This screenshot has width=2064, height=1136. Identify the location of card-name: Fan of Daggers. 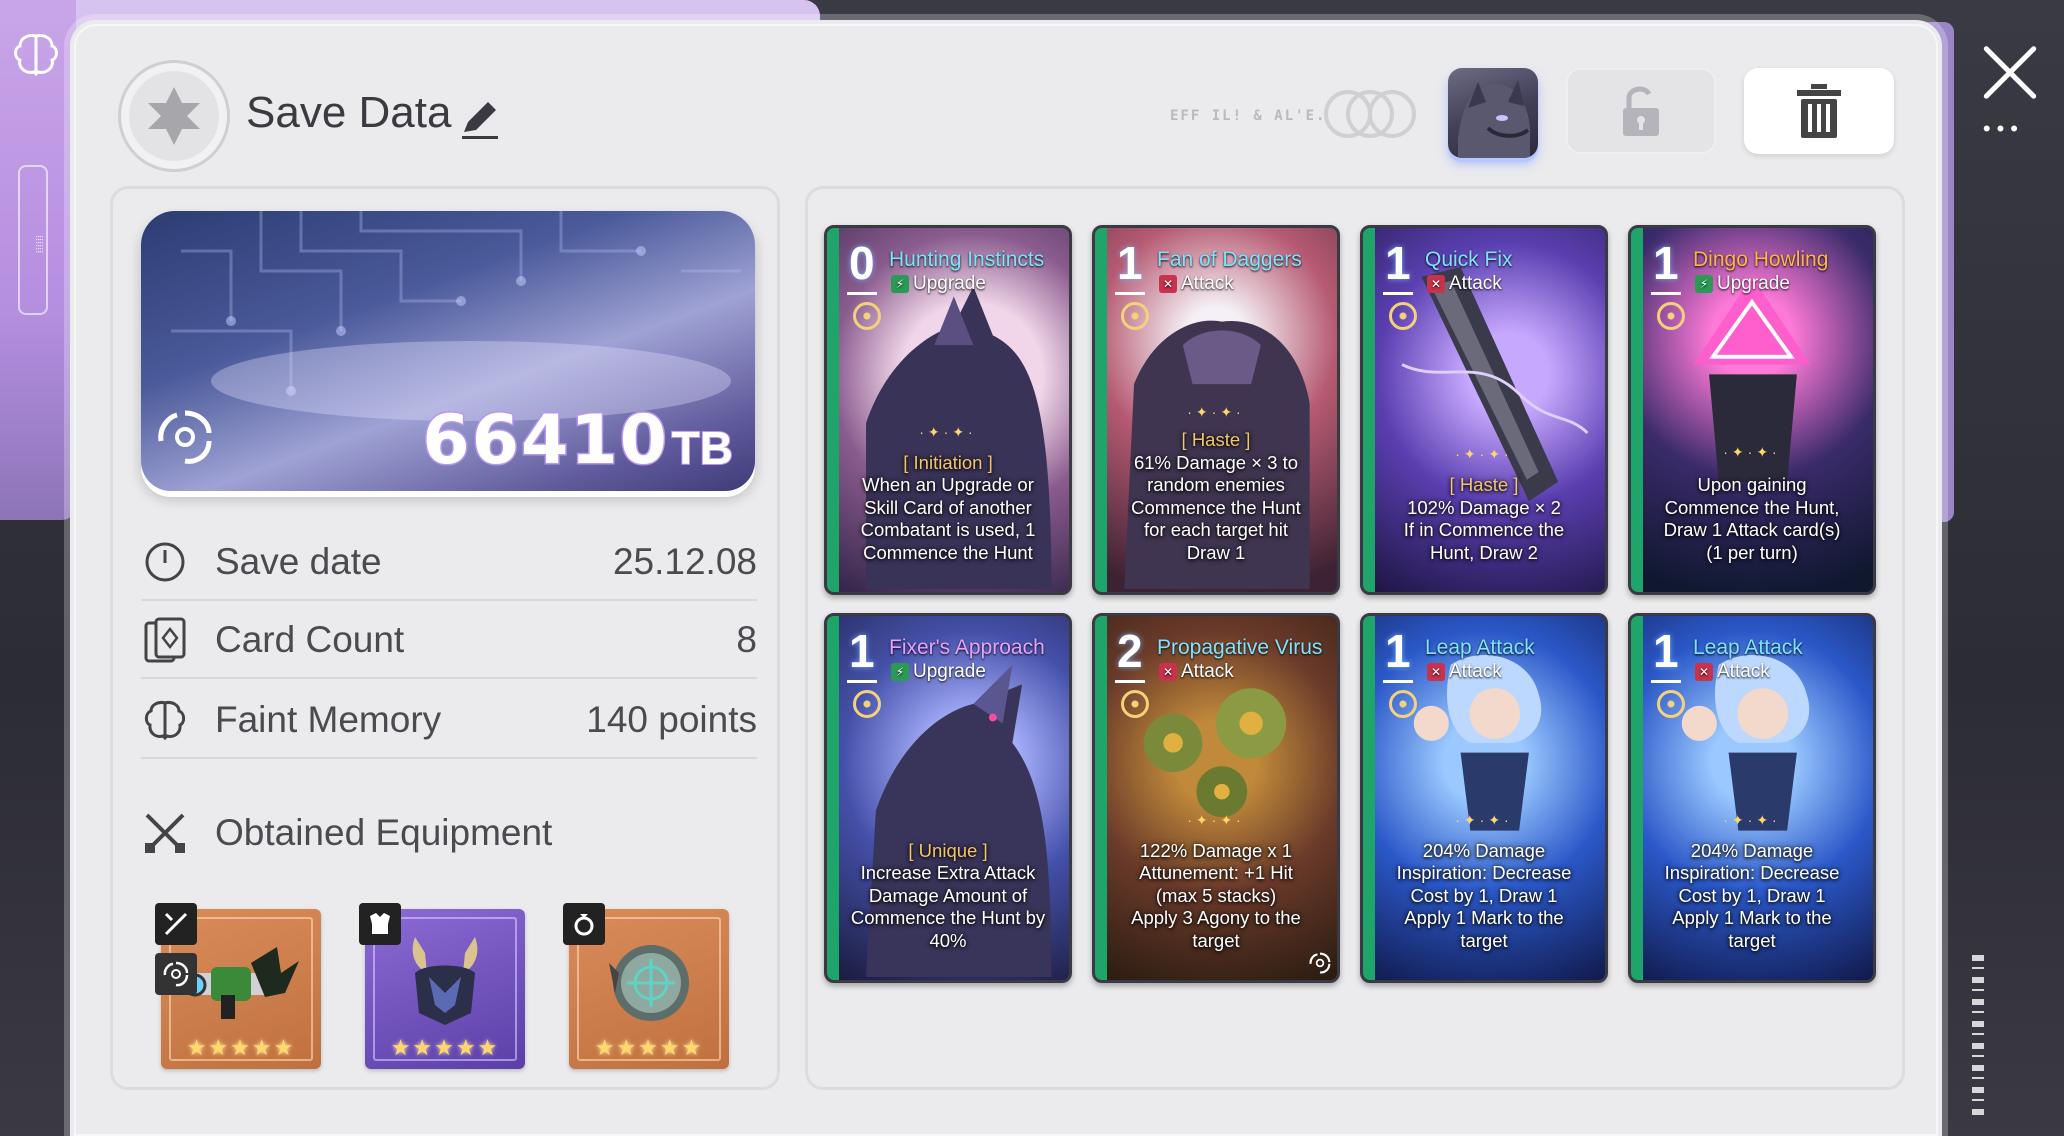
(1229, 259).